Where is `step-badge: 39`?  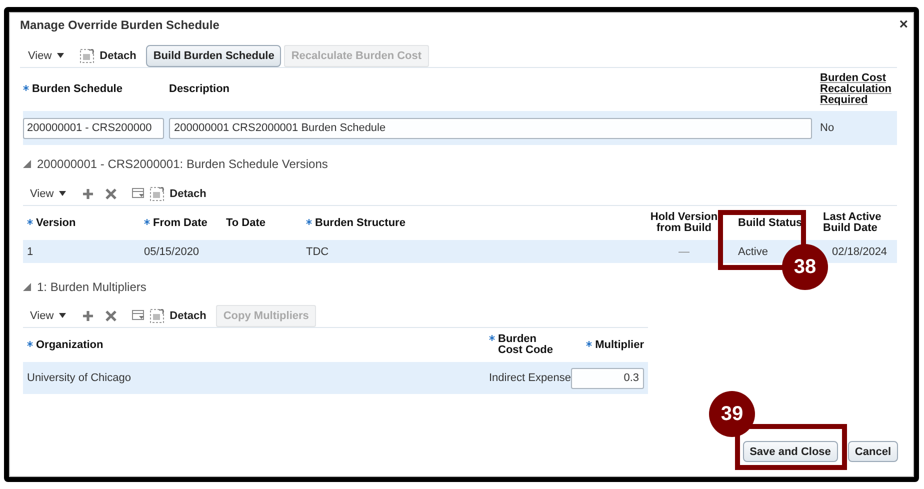
step-badge: 39 is located at coordinates (732, 414).